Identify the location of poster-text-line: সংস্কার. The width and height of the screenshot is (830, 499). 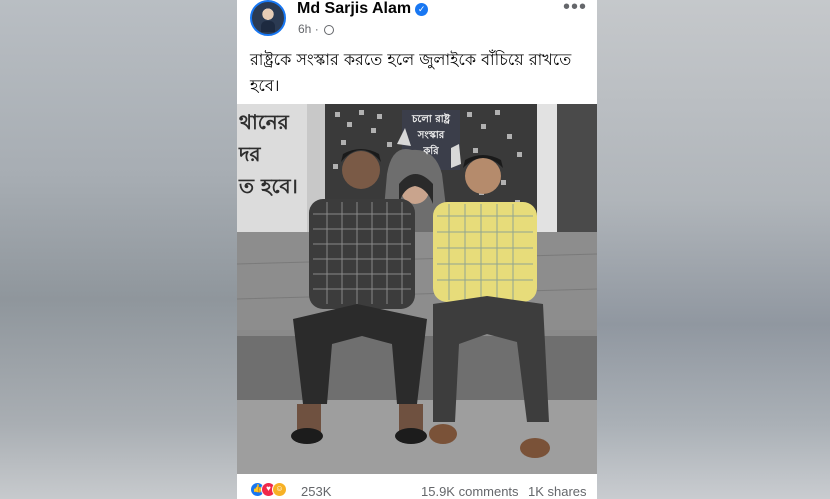
(431, 135).